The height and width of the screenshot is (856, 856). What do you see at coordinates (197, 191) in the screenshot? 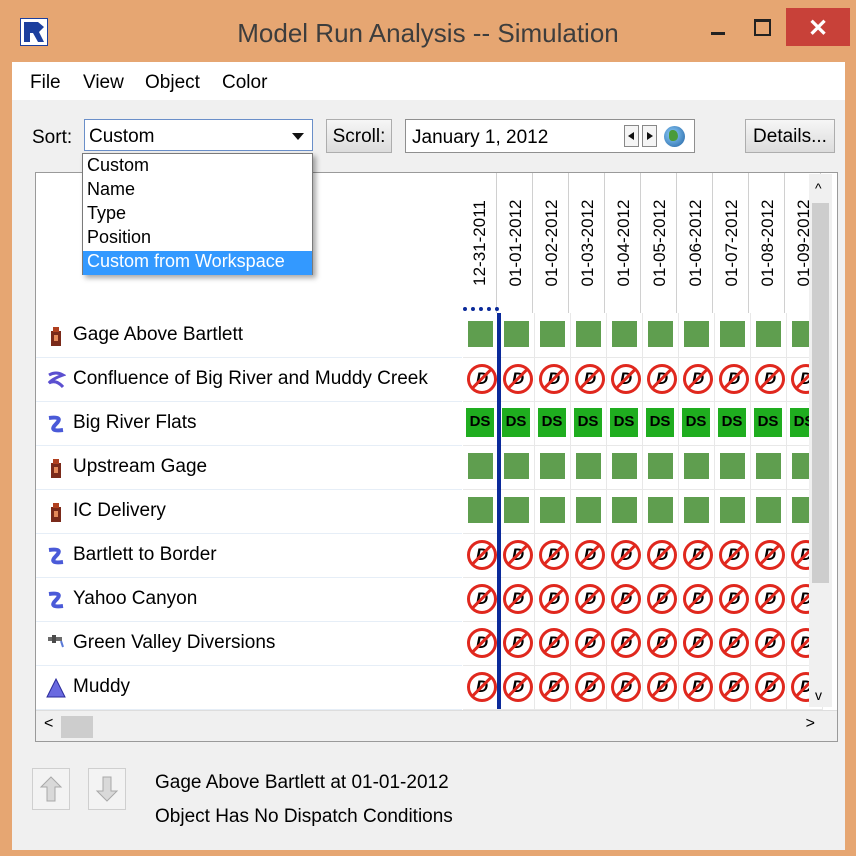
I see `sort-option-name: Name` at bounding box center [197, 191].